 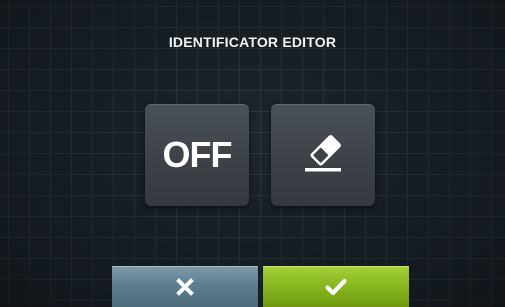 I want to click on eraser-icon, so click(x=323, y=153).